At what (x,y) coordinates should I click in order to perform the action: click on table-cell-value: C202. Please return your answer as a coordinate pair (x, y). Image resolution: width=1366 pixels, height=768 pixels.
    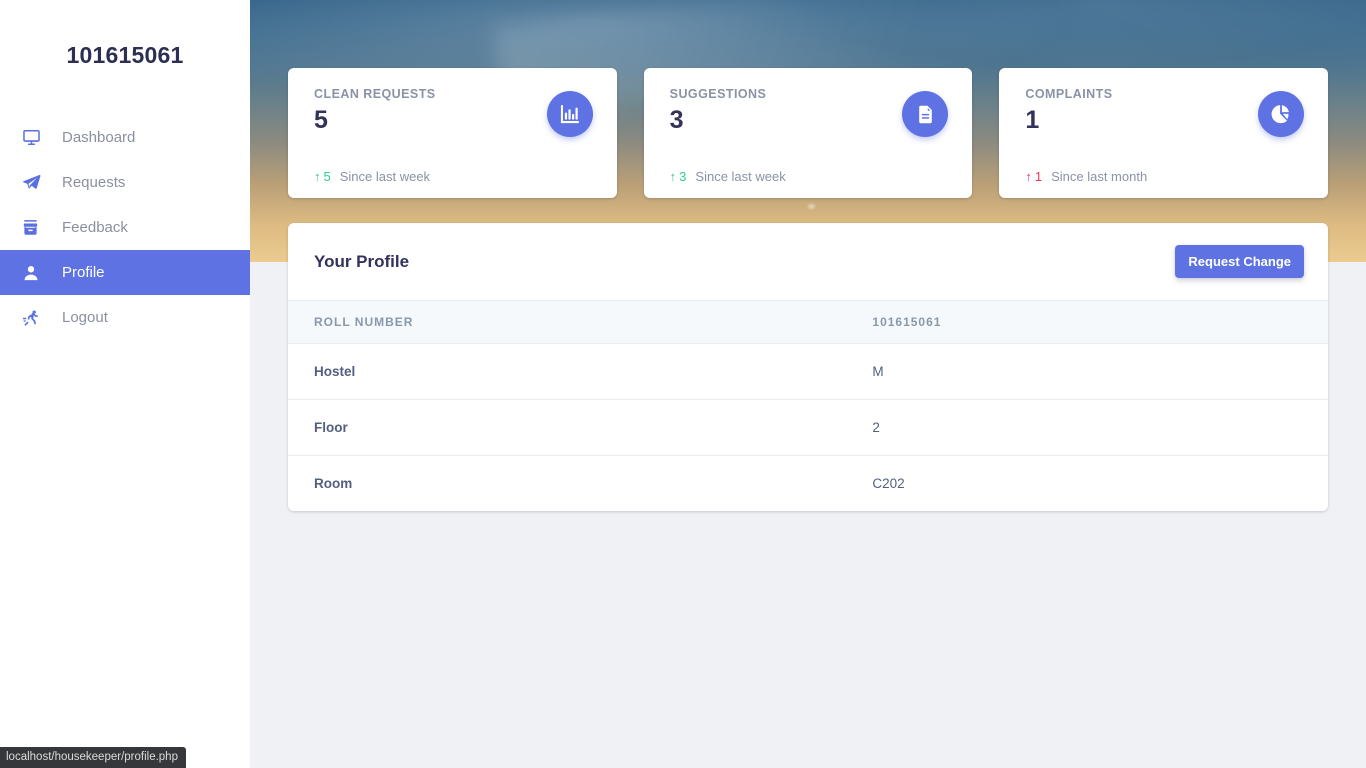
    Looking at the image, I should click on (888, 483).